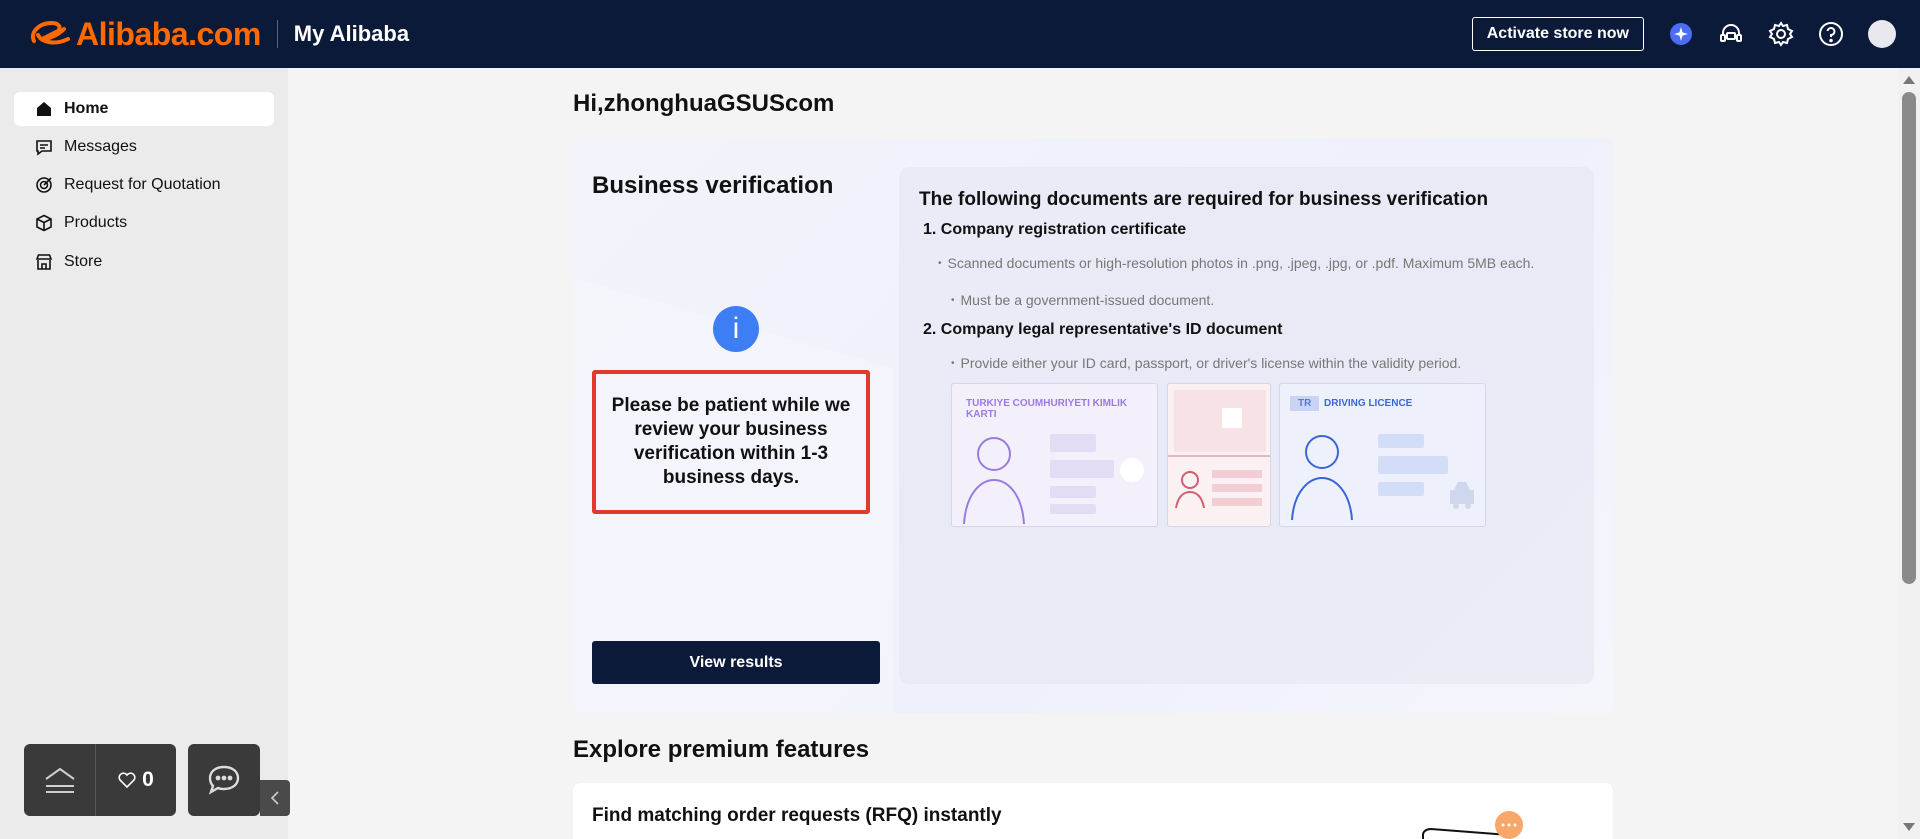  Describe the element at coordinates (713, 185) in the screenshot. I see `verification-title: Business verification` at that location.